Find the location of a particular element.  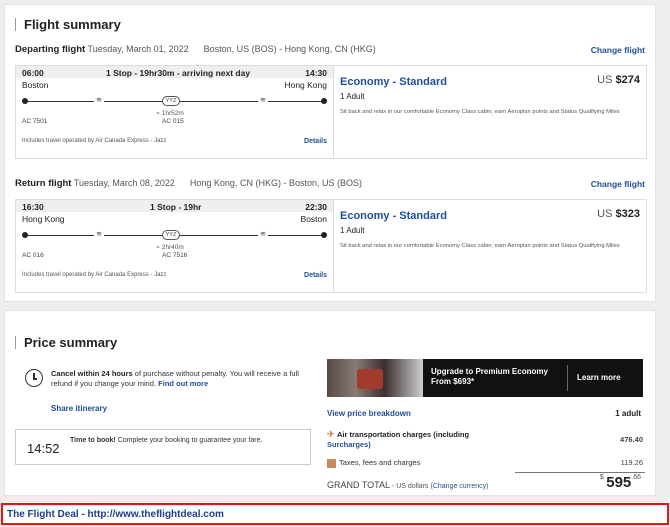

receipt-icon is located at coordinates (331, 463).